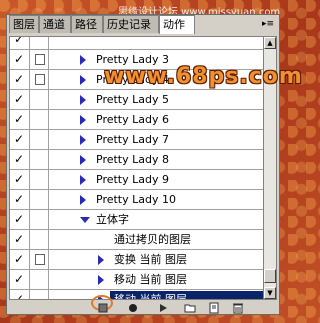 Image resolution: width=320 pixels, height=323 pixels. I want to click on action-label: 立体字, so click(112, 219).